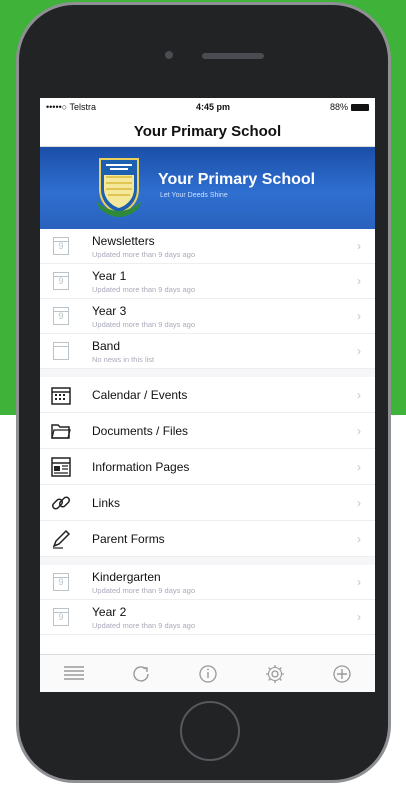  What do you see at coordinates (207, 503) in the screenshot?
I see `menu-item-links: Links ›` at bounding box center [207, 503].